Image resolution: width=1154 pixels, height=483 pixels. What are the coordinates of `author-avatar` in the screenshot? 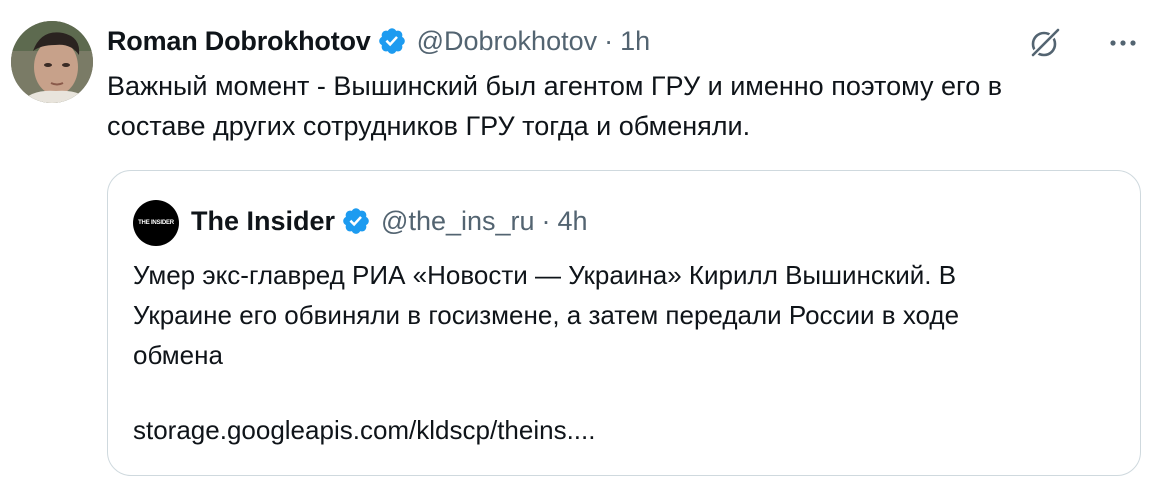 It's located at (52, 62).